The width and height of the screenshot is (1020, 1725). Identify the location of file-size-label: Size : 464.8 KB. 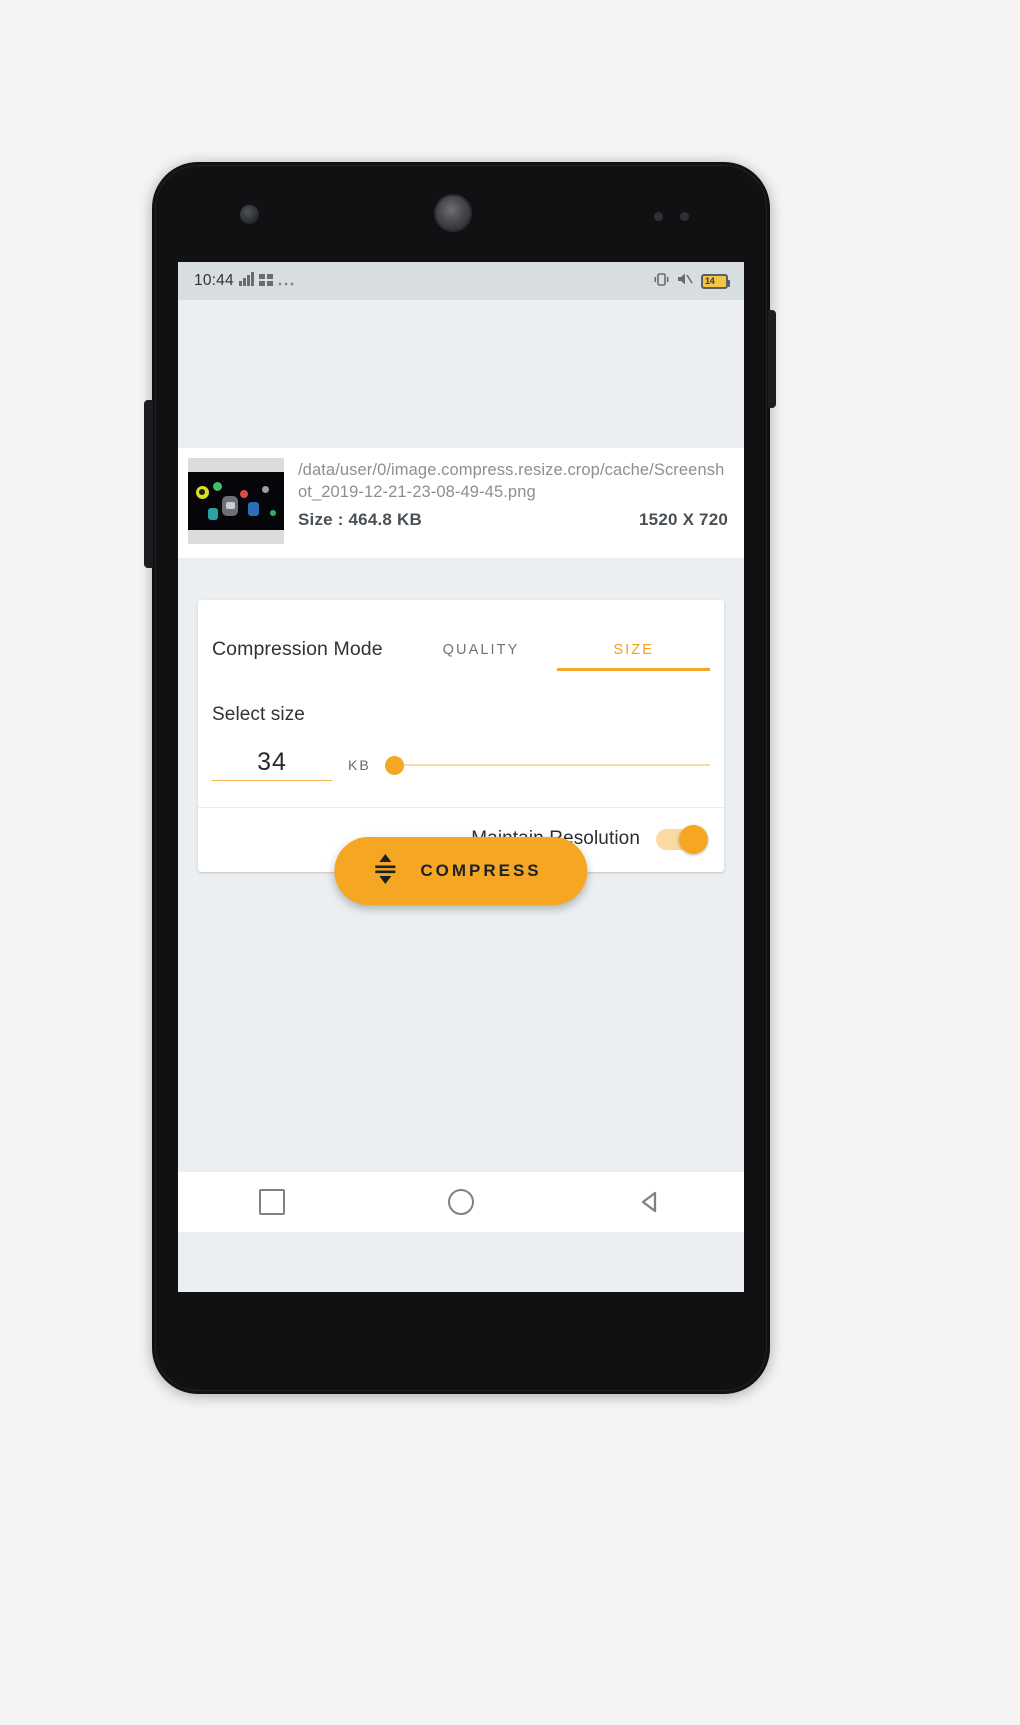
(360, 519).